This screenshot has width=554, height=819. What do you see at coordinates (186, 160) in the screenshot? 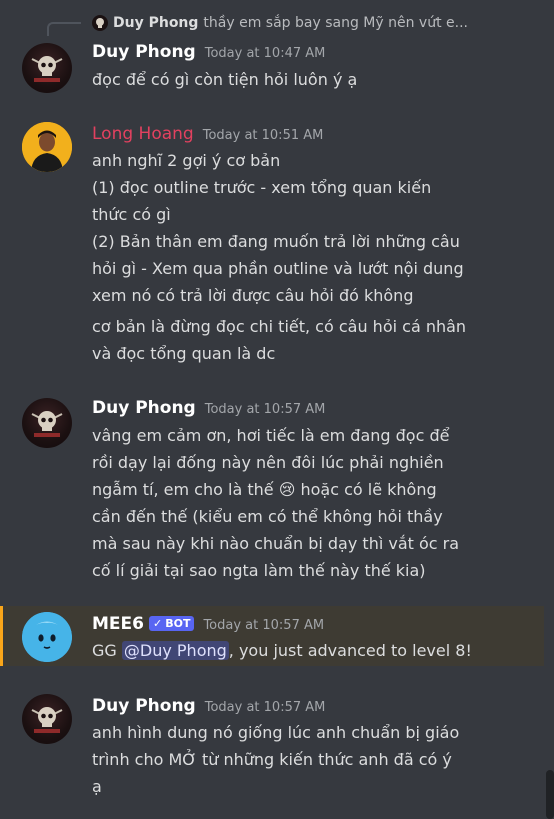
I see `message-line: anh nghĩ 2 gợi ý cơ bản` at bounding box center [186, 160].